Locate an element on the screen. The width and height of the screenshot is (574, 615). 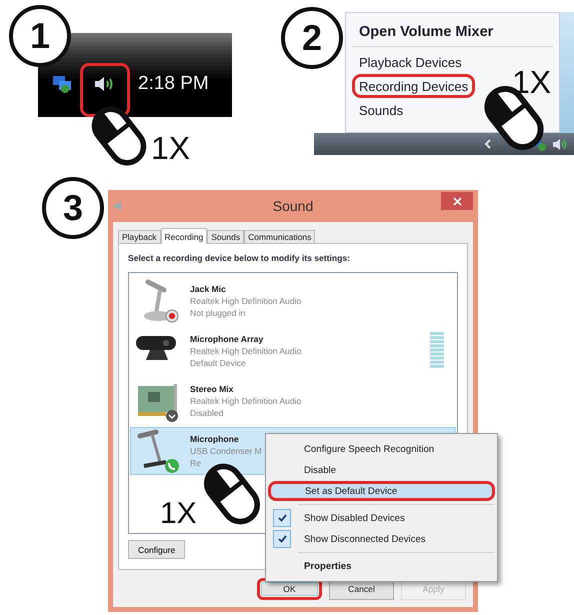
instruction-text: Select a recording device below to modify its settings: is located at coordinates (240, 258).